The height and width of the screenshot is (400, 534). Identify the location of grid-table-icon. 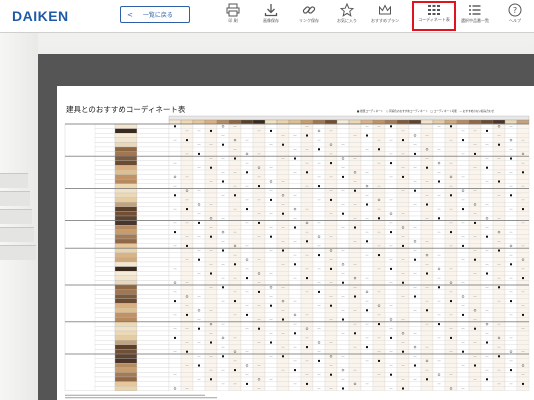
(434, 10).